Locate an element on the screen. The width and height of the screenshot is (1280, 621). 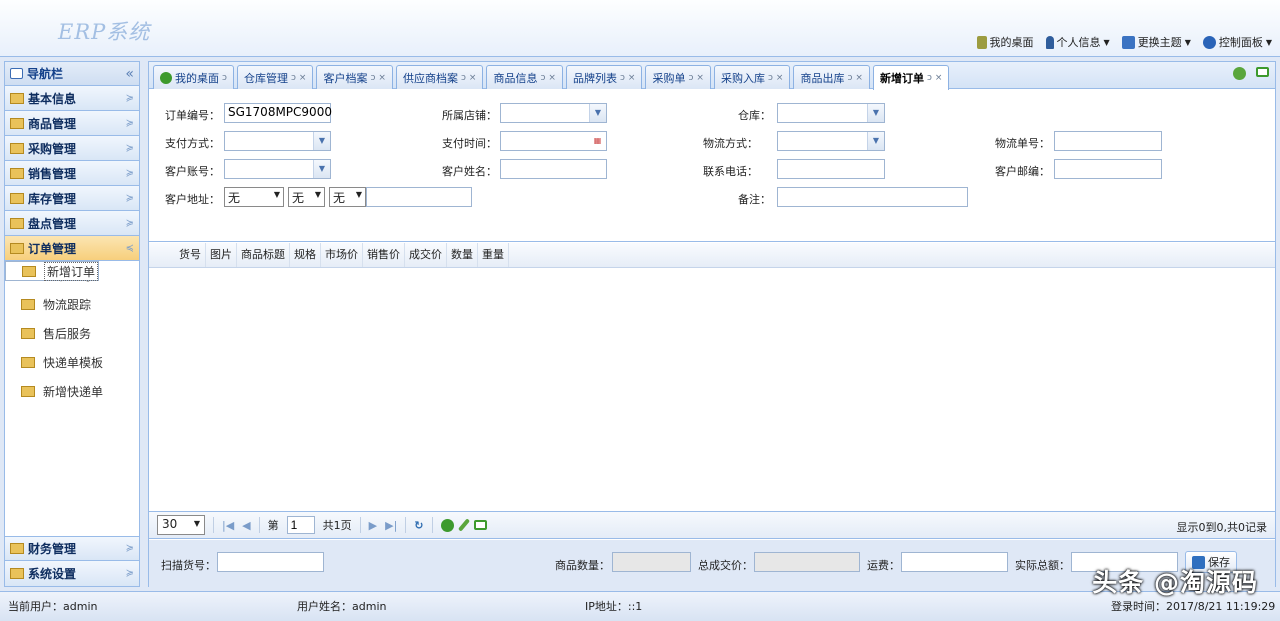
warehouse-select: ▼ is located at coordinates (831, 113).